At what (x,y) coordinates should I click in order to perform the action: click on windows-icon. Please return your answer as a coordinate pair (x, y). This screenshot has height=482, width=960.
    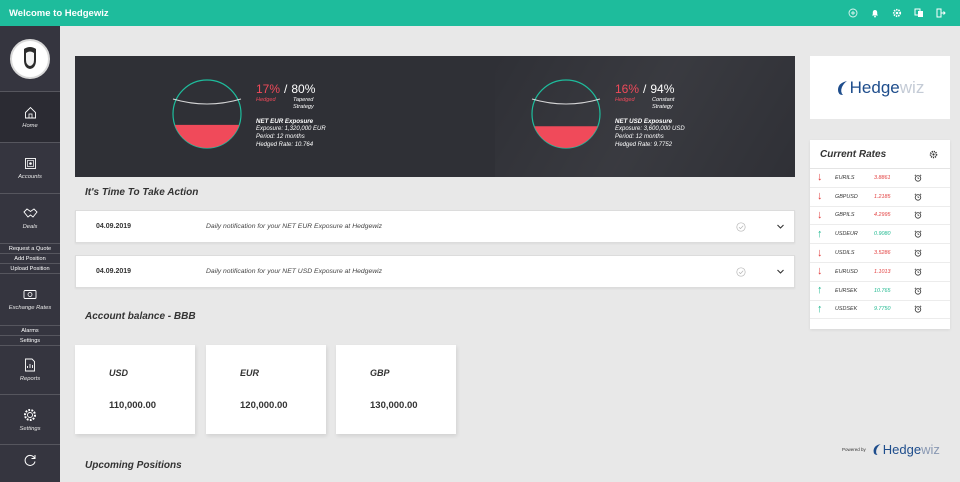
    Looking at the image, I should click on (919, 13).